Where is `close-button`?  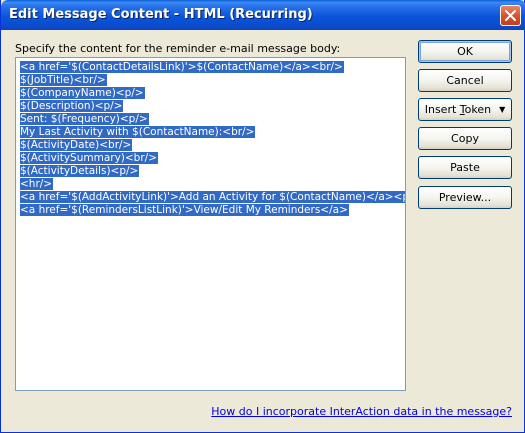 close-button is located at coordinates (510, 15).